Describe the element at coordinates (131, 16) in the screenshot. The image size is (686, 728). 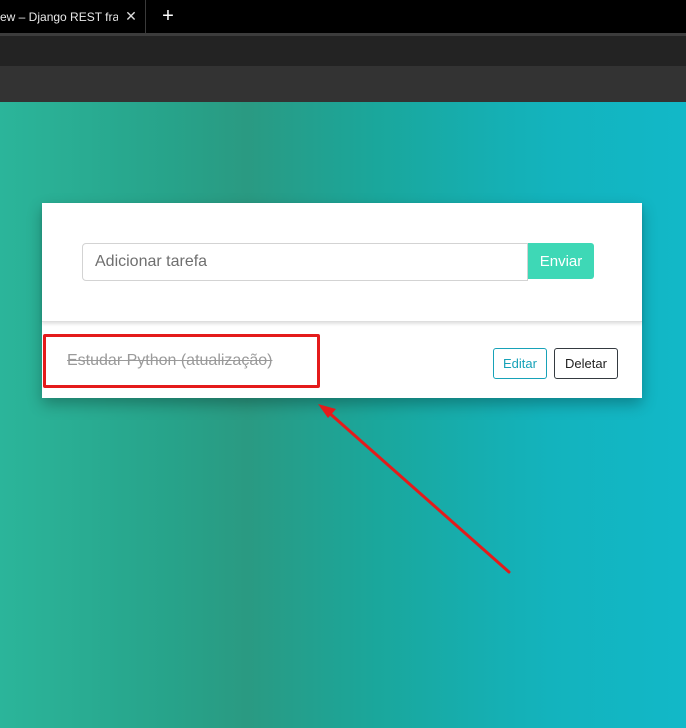
I see `close-tab-icon: ✕` at that location.